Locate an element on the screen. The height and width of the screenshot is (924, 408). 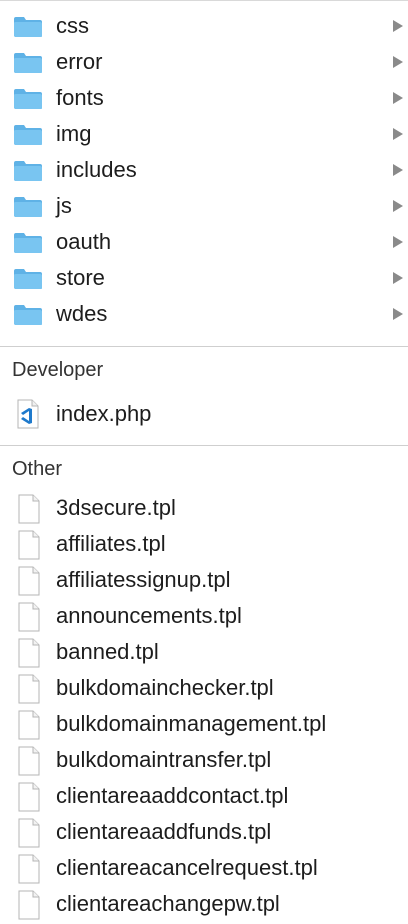
file-label: 3dsecure.tpl is located at coordinates (116, 507).